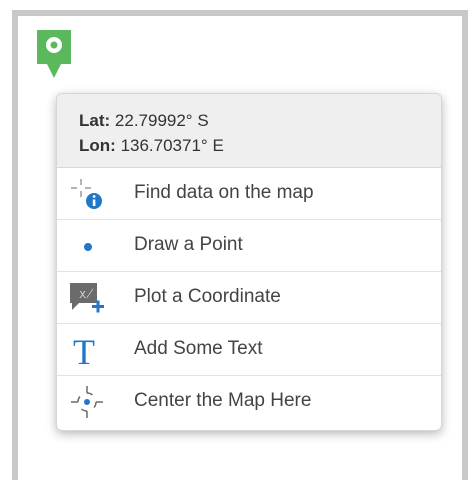 Image resolution: width=476 pixels, height=480 pixels. I want to click on latitude-label: Lat:, so click(95, 120).